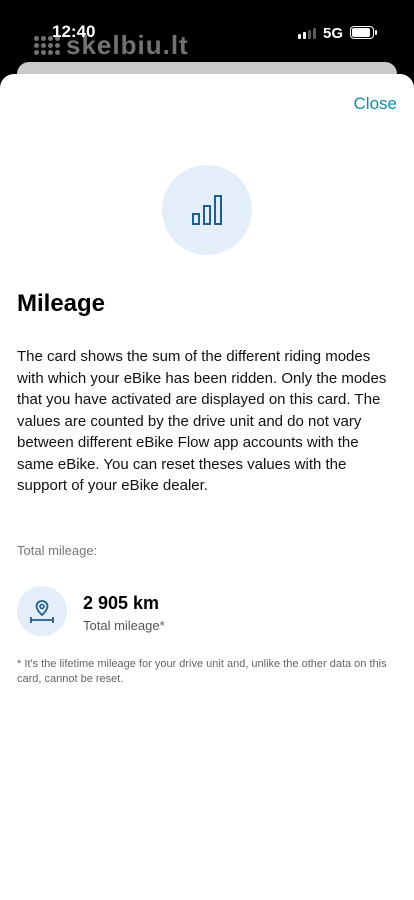 Image resolution: width=414 pixels, height=900 pixels. Describe the element at coordinates (207, 32) in the screenshot. I see `status-bar: skelbiu.lt 12:40 5G` at that location.